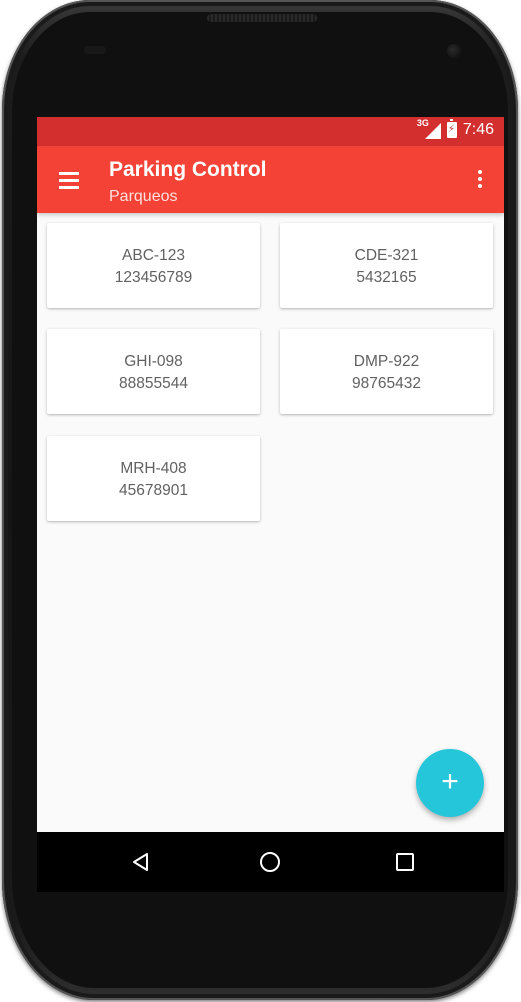 Image resolution: width=521 pixels, height=1002 pixels. Describe the element at coordinates (143, 196) in the screenshot. I see `toolbar-subtitle: Parqueos` at that location.